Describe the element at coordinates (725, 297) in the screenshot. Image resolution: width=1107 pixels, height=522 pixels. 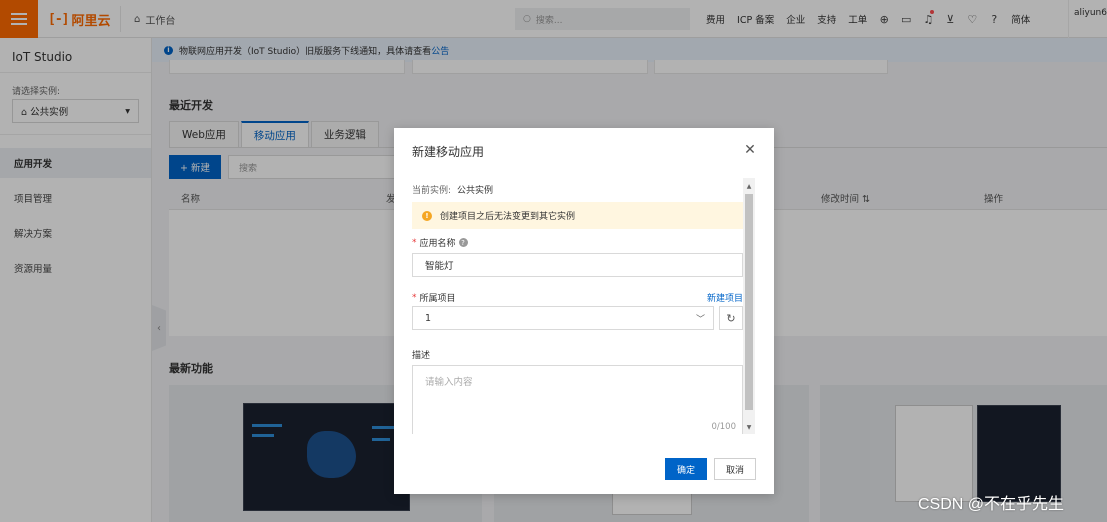
I see `new-project-link: 新建项目` at that location.